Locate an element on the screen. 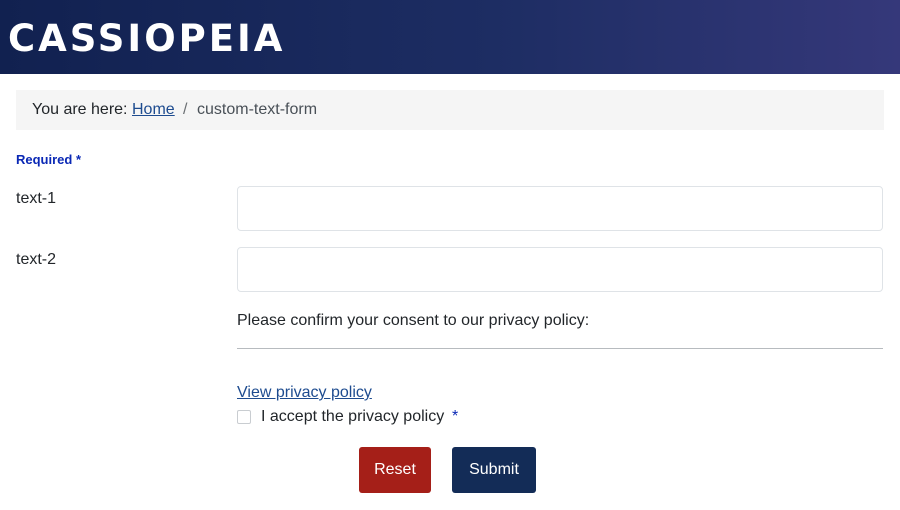 The image size is (900, 510). privacy-checkbox-label: I accept the privacy policy is located at coordinates (352, 417).